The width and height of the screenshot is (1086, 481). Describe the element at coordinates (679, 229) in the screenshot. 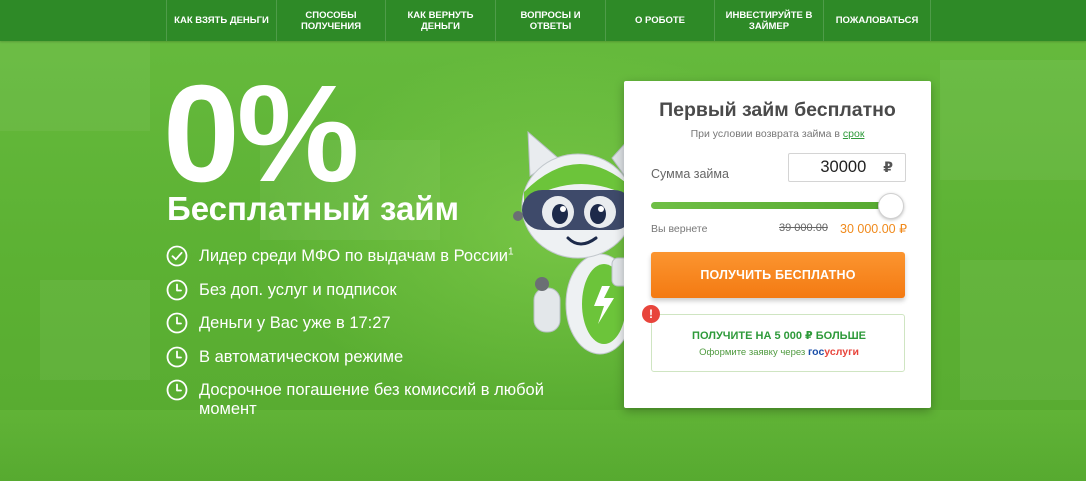

I see `return-label: Вы вернете` at that location.